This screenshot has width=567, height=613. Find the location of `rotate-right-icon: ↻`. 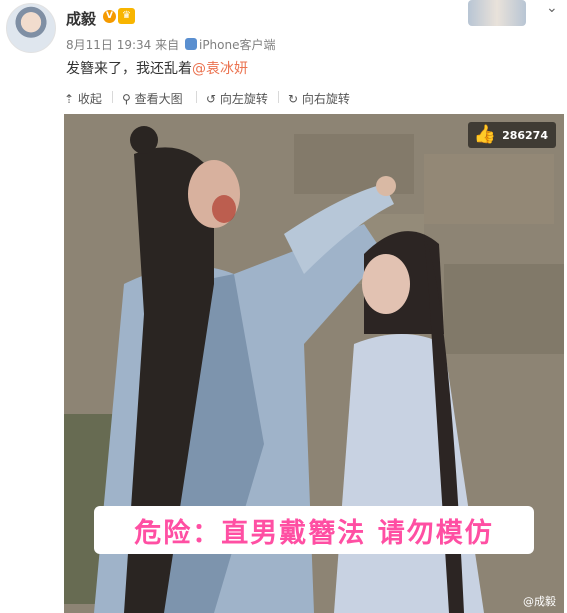

rotate-right-icon: ↻ is located at coordinates (293, 99).